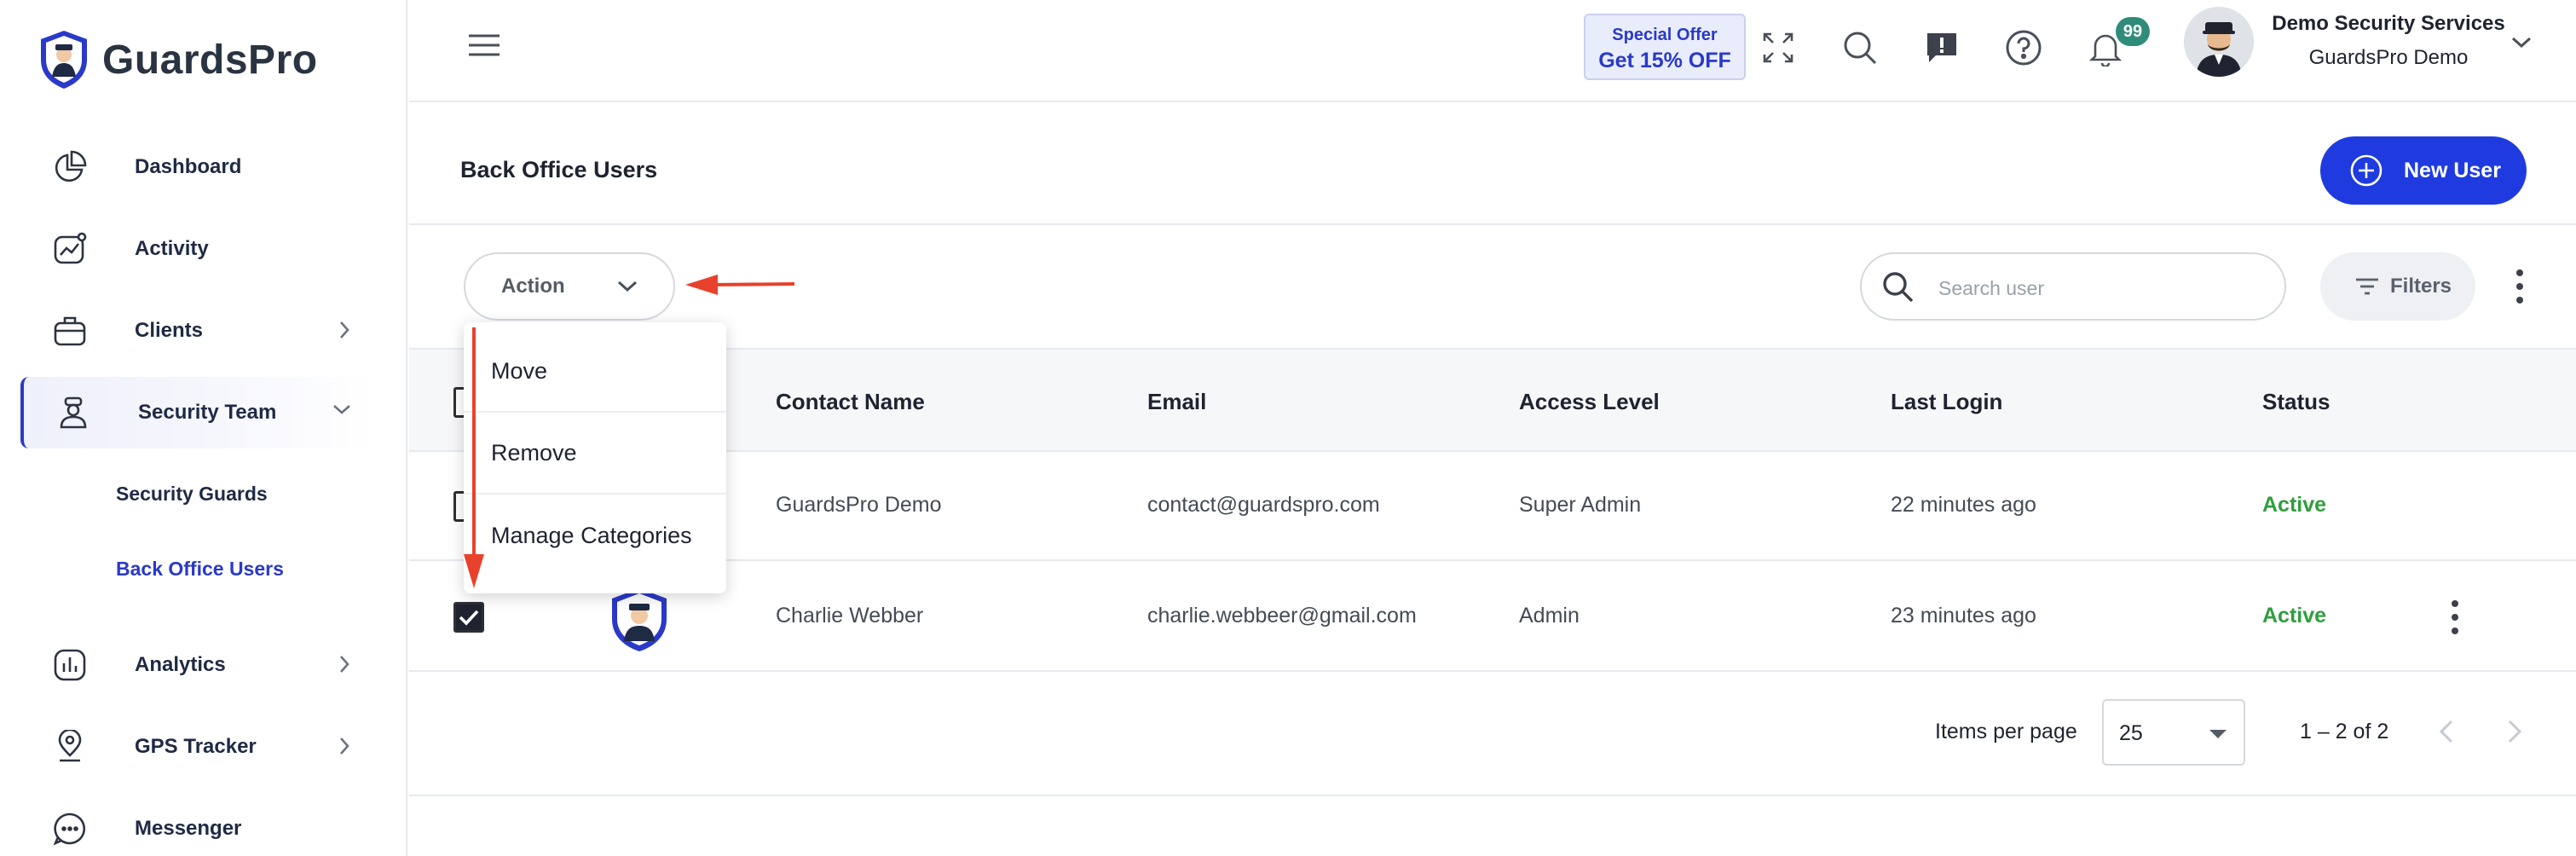  I want to click on sidebar-item-gps-tracker: GPS Tracker, so click(199, 747).